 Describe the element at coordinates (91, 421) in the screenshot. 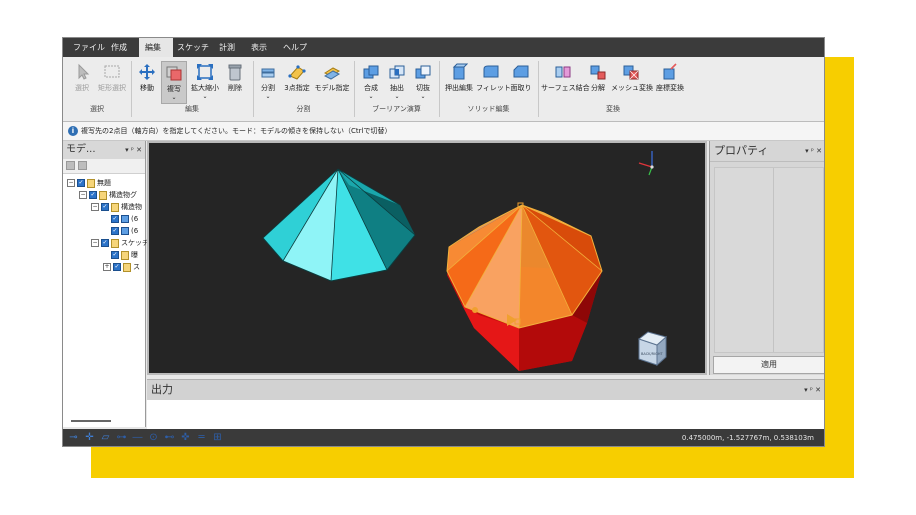

I see `horizontal-scrollbar` at that location.